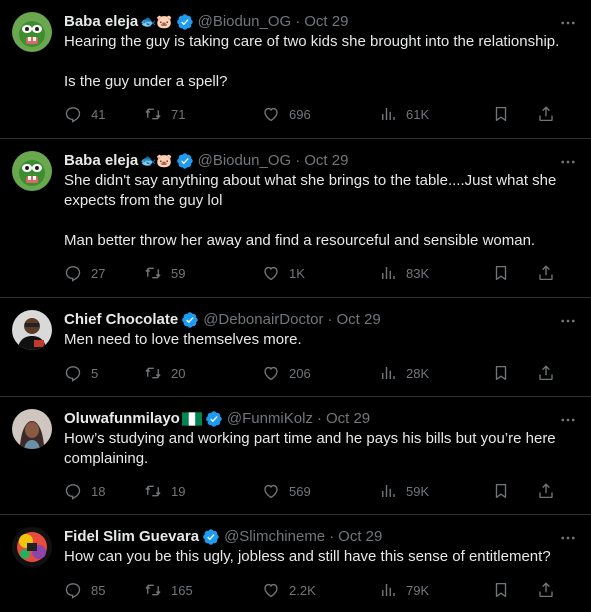 The height and width of the screenshot is (612, 591). What do you see at coordinates (435, 491) in the screenshot?
I see `views-button: 59K` at bounding box center [435, 491].